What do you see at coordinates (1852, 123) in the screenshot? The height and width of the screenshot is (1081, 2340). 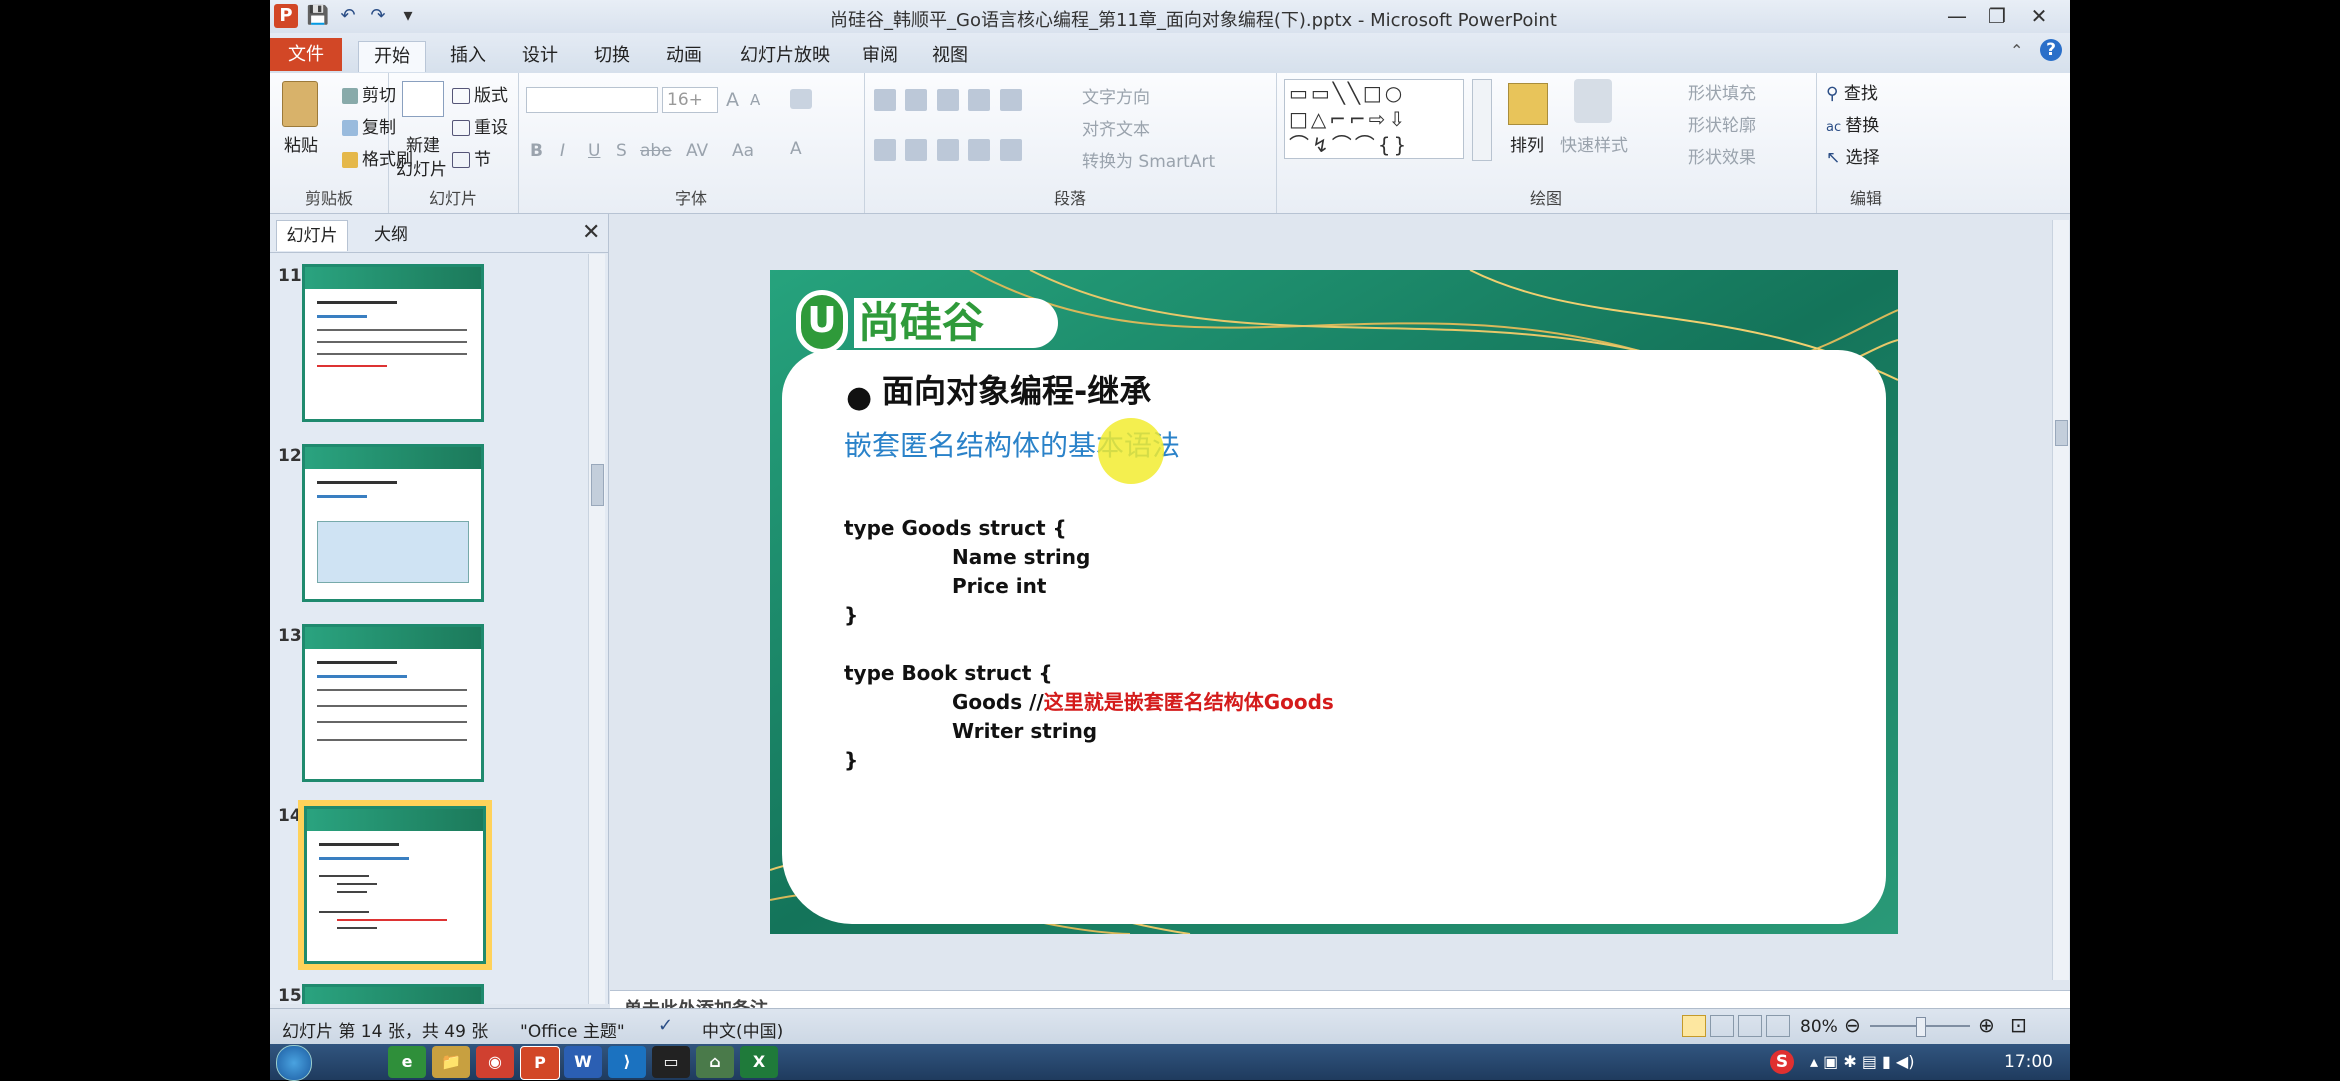 I see `replace-button: ac 替换` at bounding box center [1852, 123].